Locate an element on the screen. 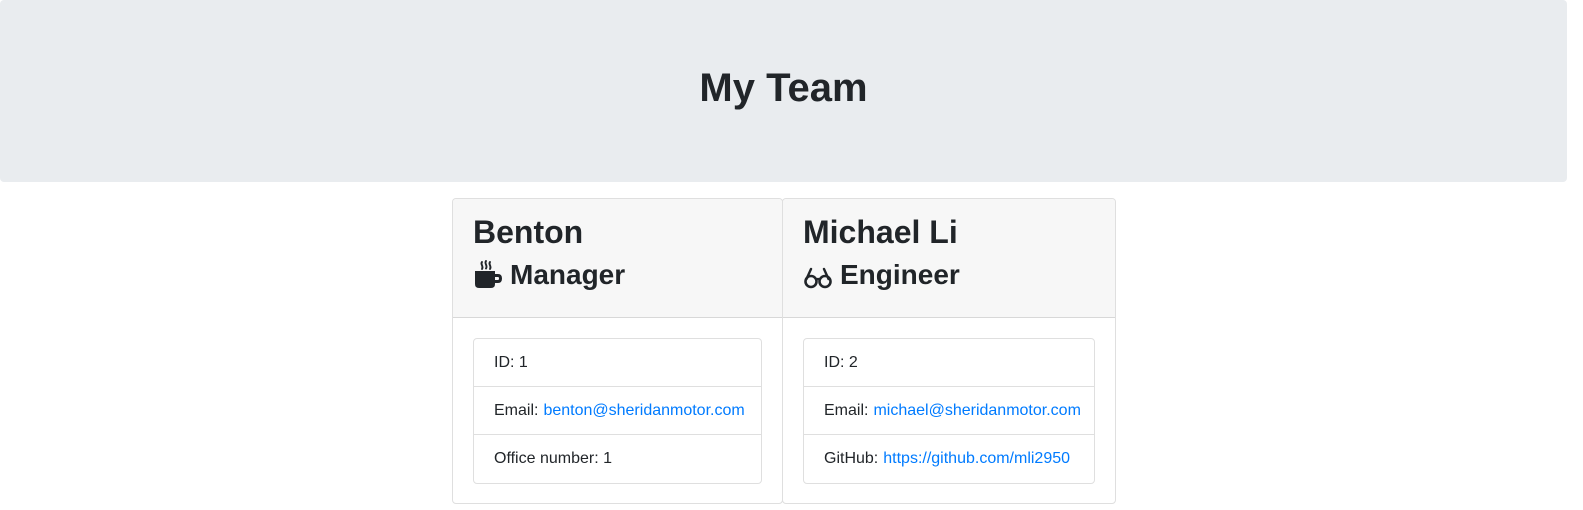 The image size is (1583, 510). id-item: ID: 2 is located at coordinates (949, 363).